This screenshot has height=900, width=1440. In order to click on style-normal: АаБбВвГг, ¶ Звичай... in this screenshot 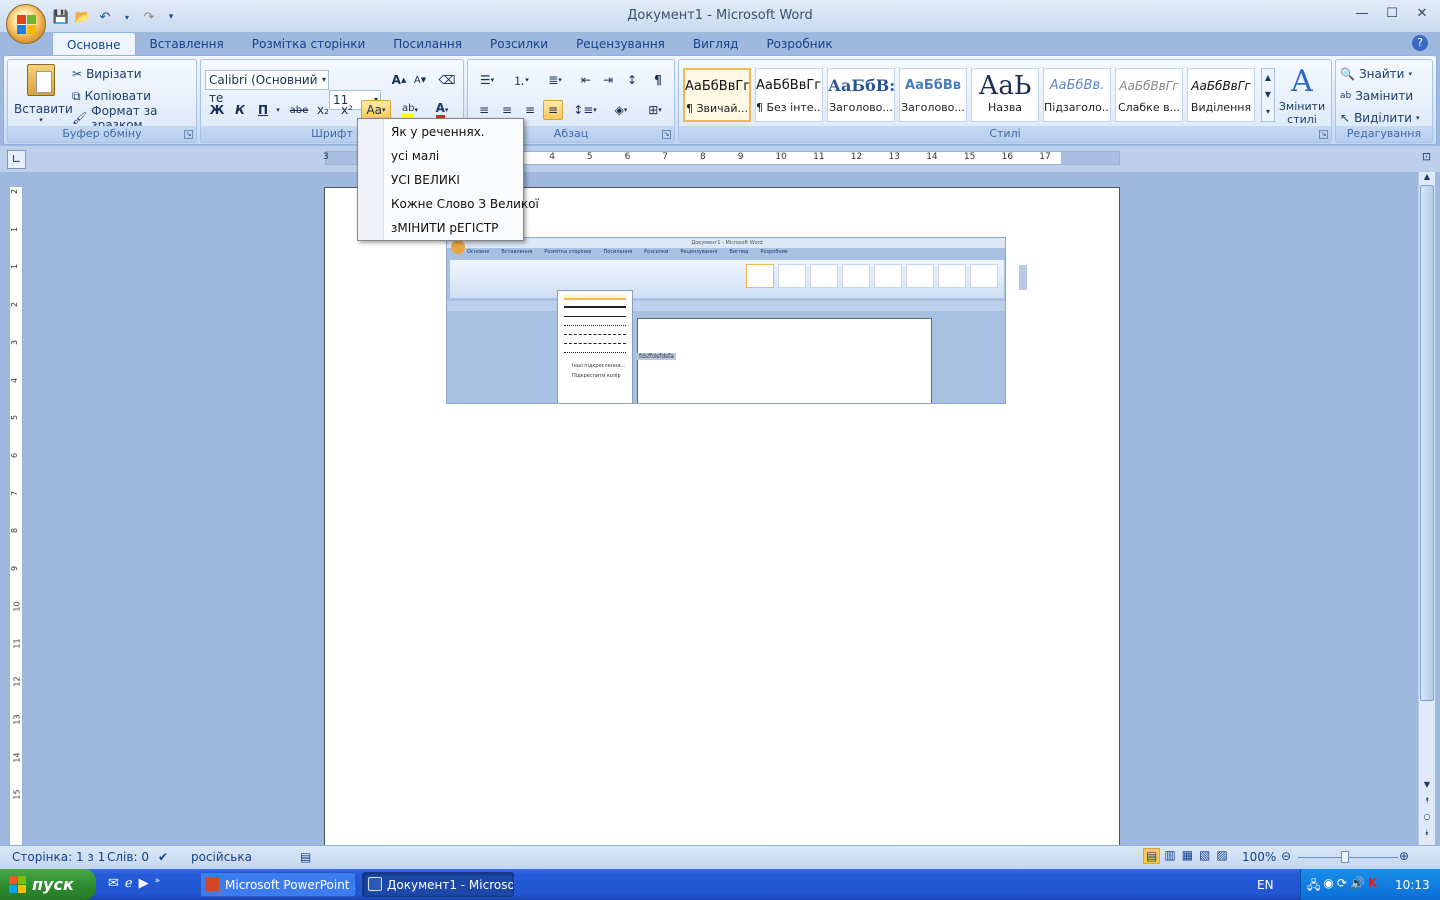, I will do `click(717, 95)`.